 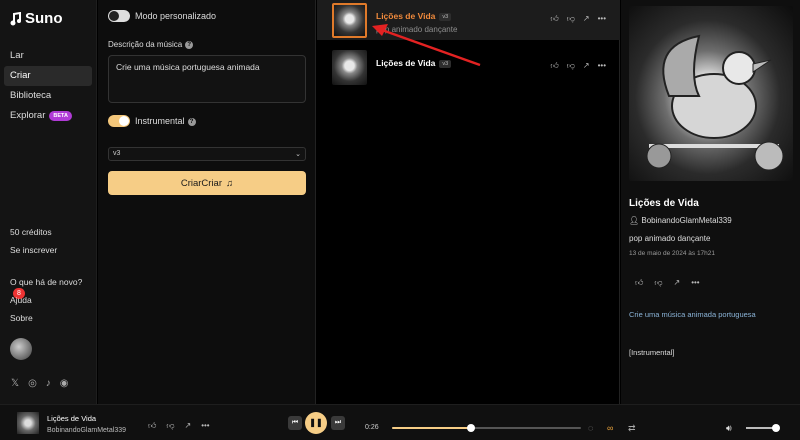 I want to click on avatar, so click(x=21, y=349).